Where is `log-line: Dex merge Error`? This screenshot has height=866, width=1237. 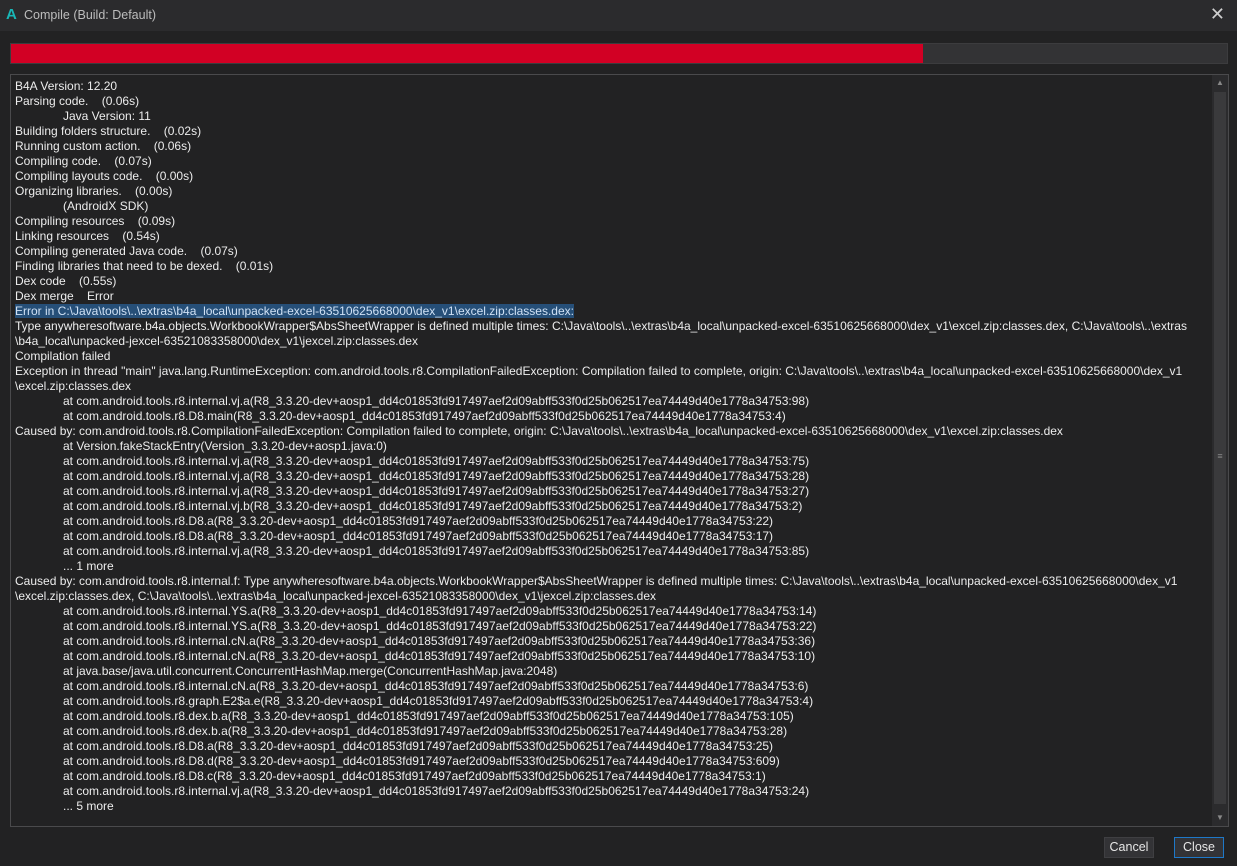
log-line: Dex merge Error is located at coordinates (601, 296).